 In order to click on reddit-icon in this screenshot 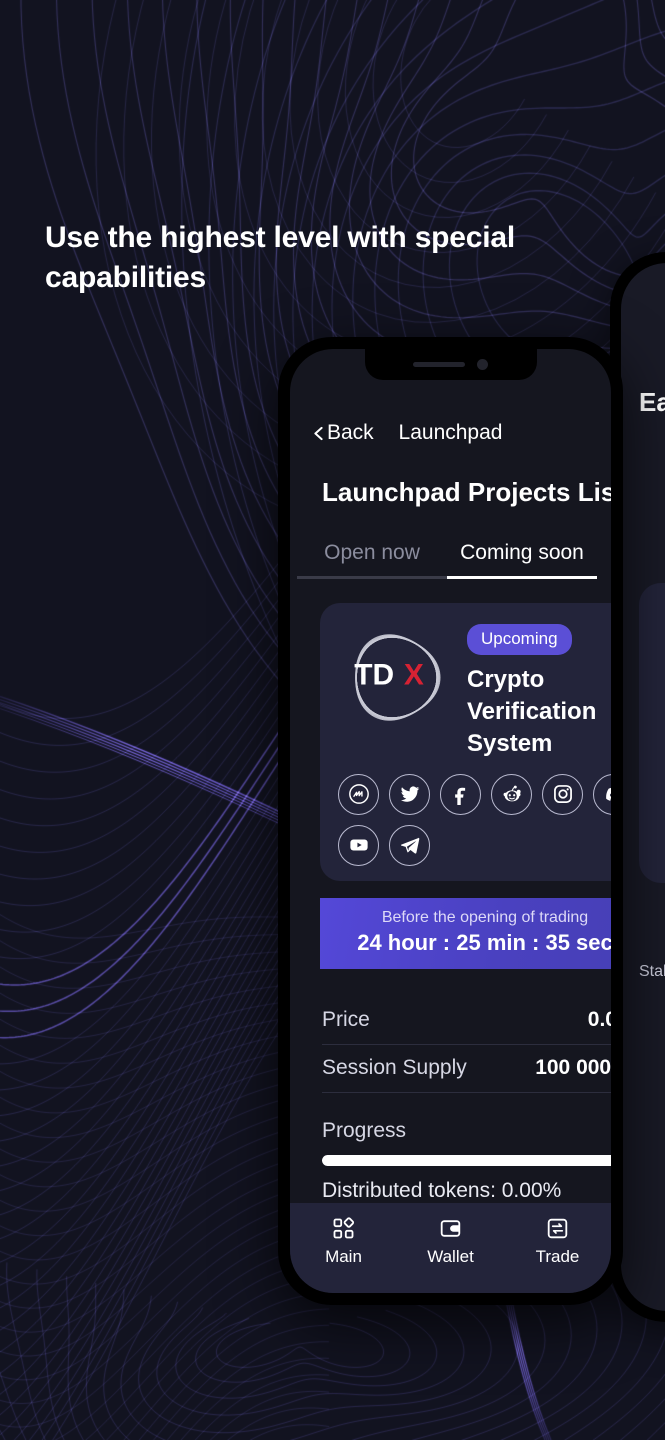, I will do `click(512, 793)`.